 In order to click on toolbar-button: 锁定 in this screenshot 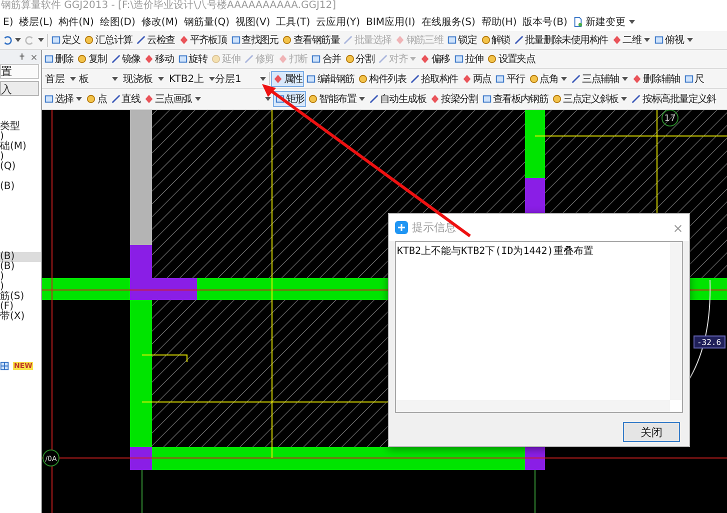, I will do `click(461, 40)`.